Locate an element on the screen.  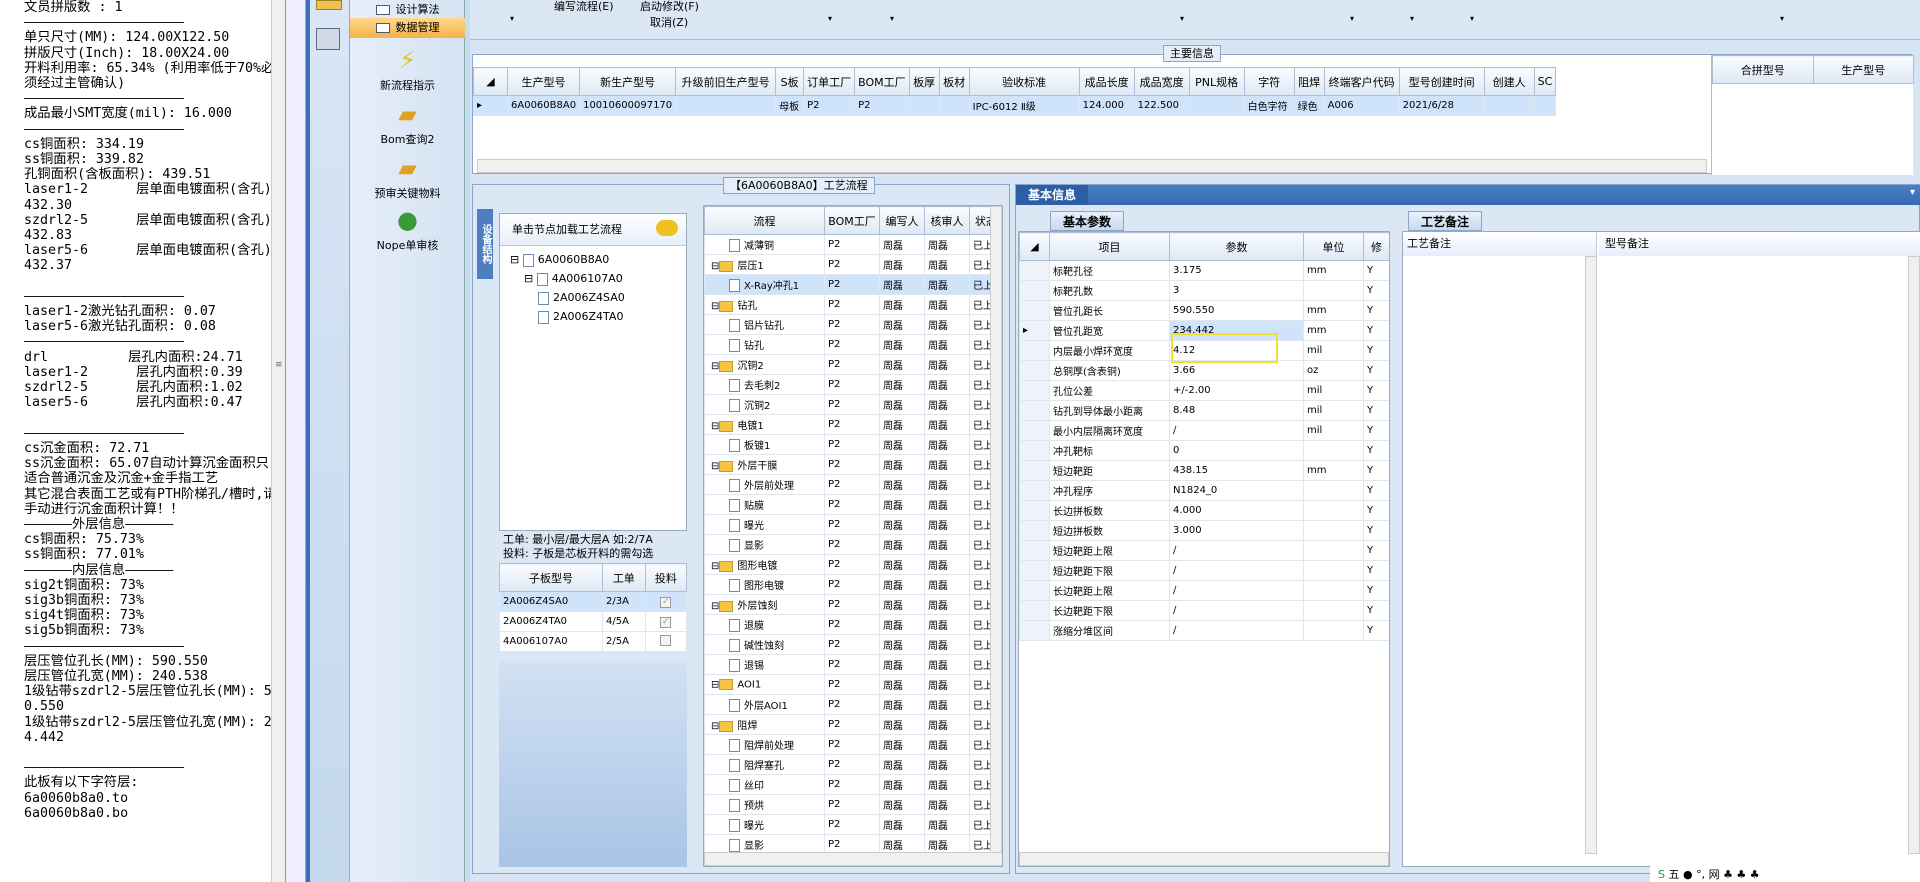
horizontal-scrollbar is located at coordinates (1092, 166).